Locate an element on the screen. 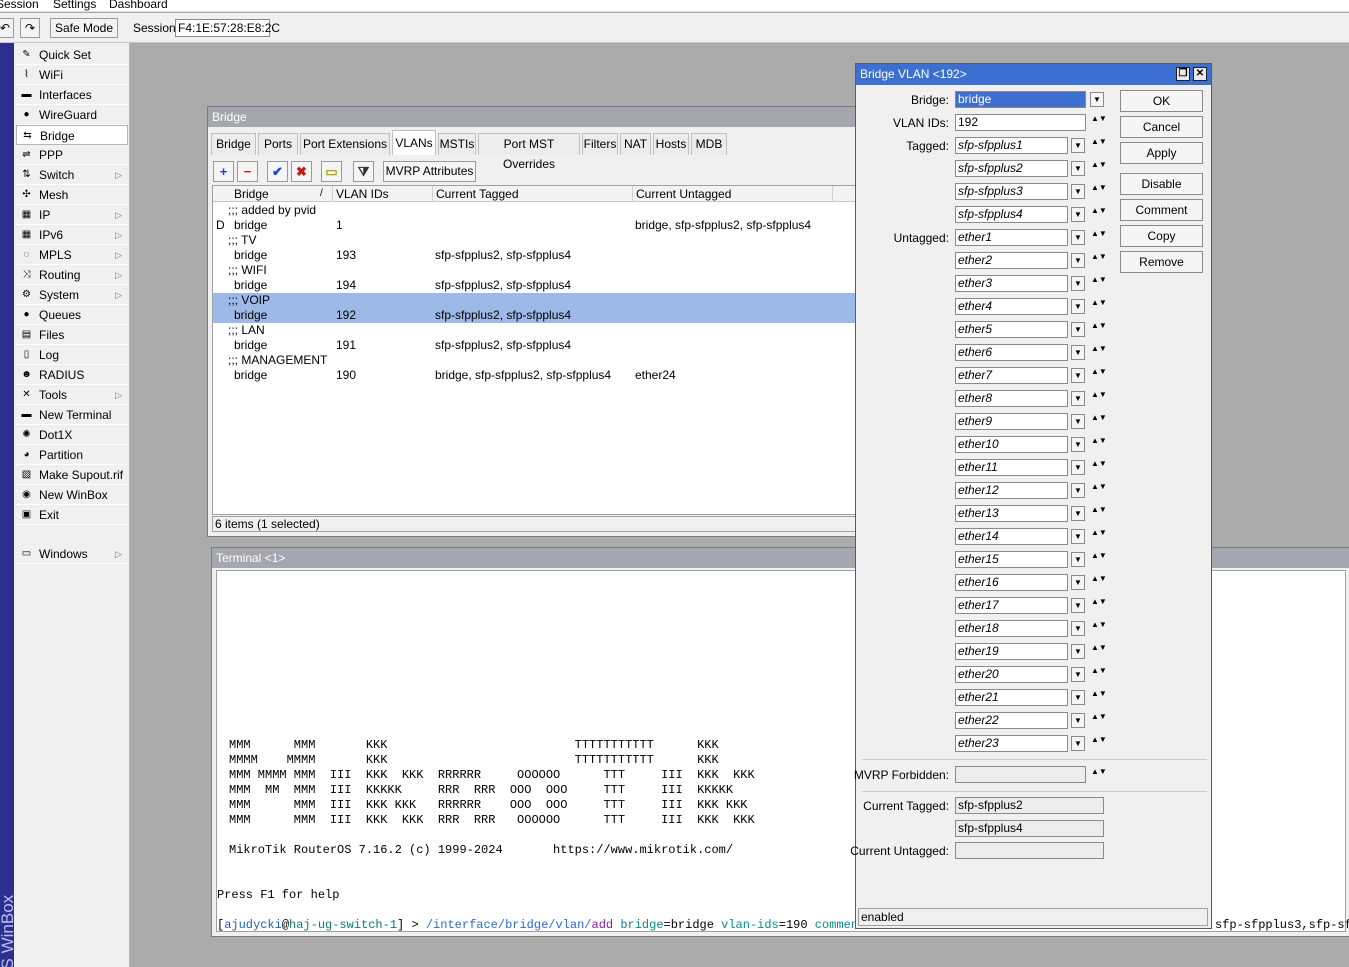 The width and height of the screenshot is (1349, 967). apply-button: Apply is located at coordinates (1161, 153).